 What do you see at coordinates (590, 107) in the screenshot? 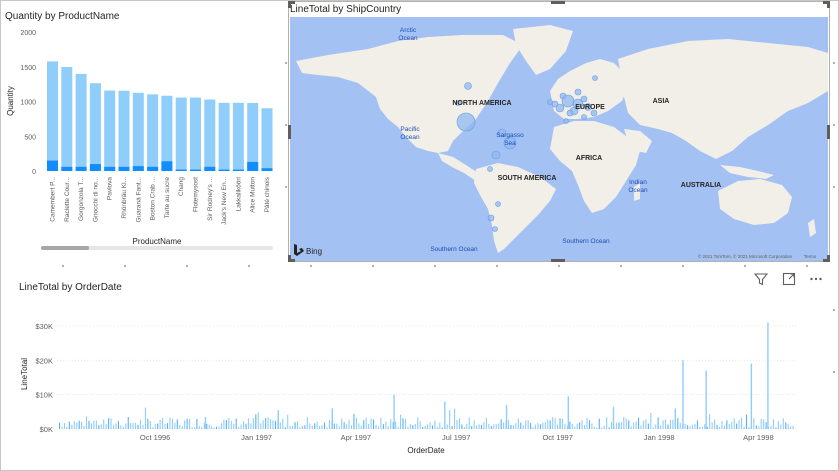
I see `europe-label: EUROPE` at bounding box center [590, 107].